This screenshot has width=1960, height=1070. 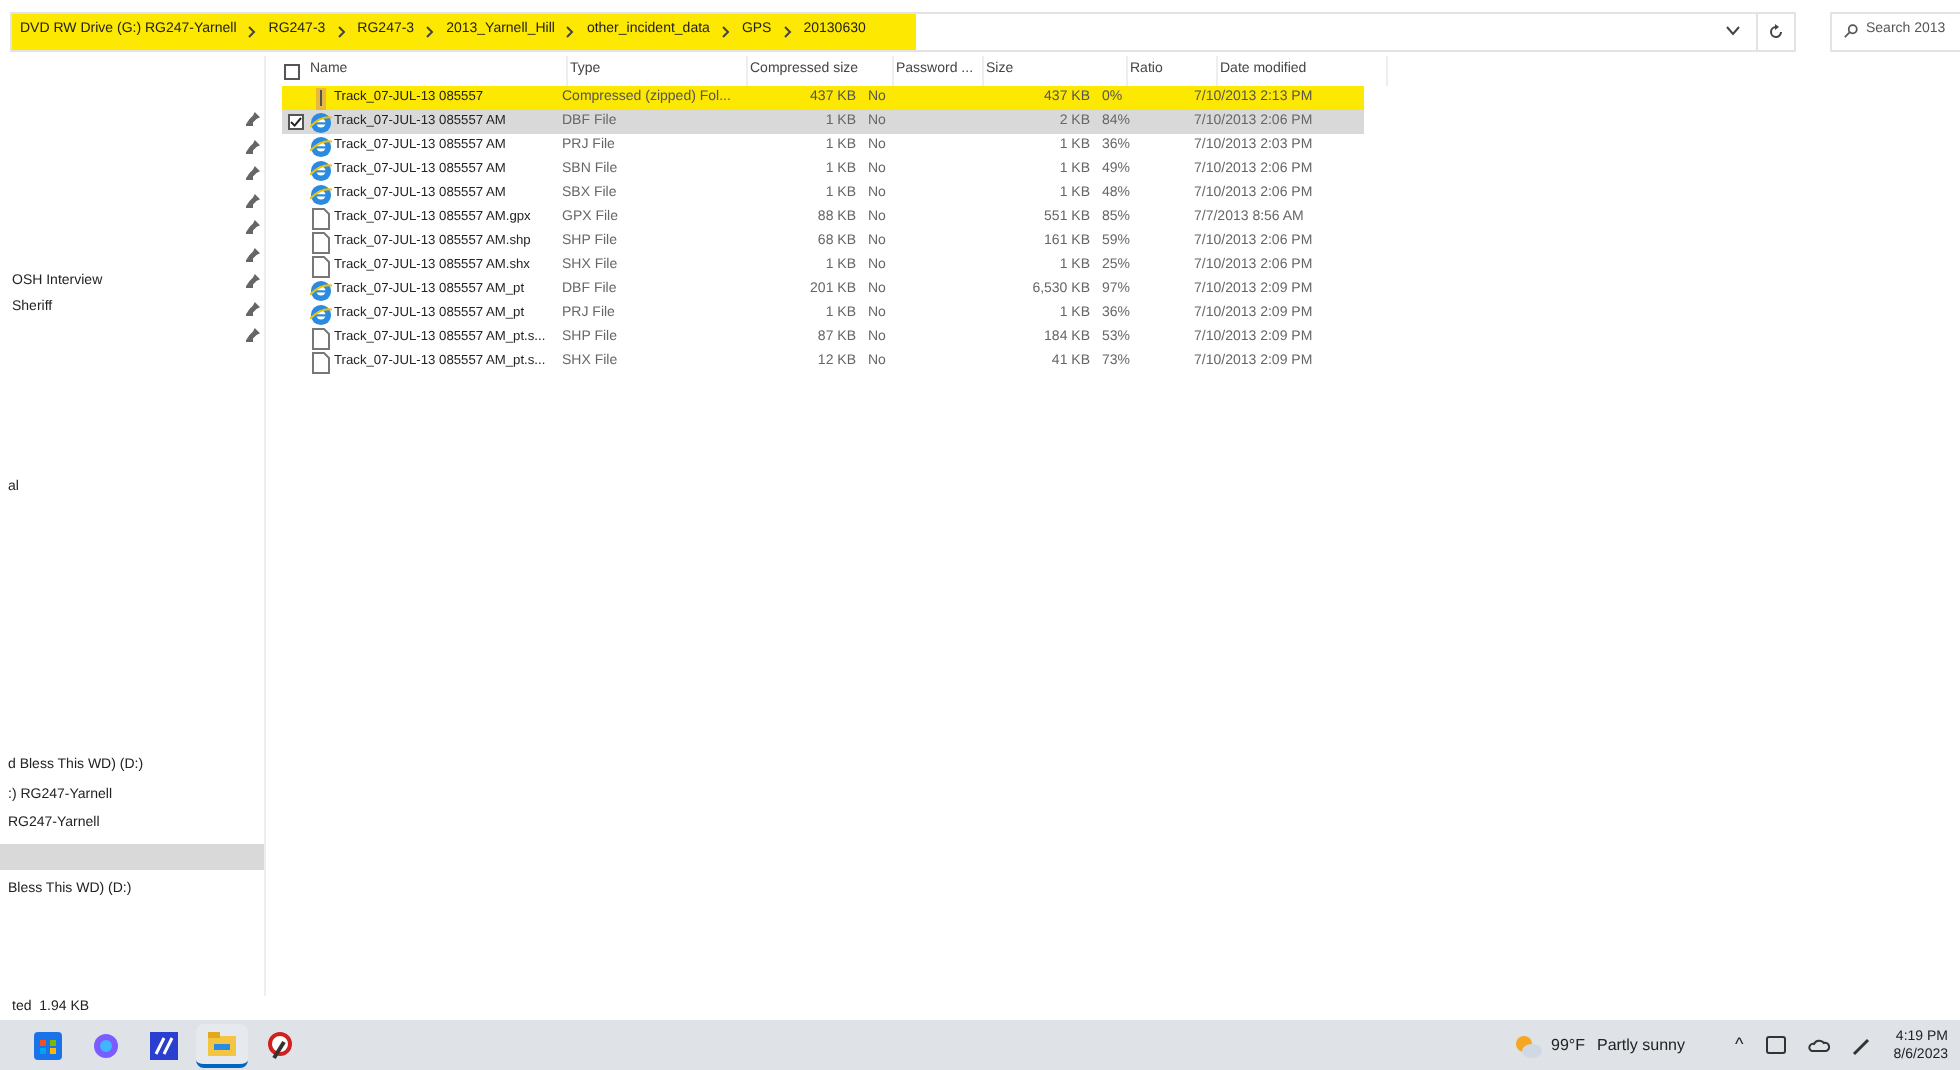 I want to click on zip-folder-icon, so click(x=320, y=98).